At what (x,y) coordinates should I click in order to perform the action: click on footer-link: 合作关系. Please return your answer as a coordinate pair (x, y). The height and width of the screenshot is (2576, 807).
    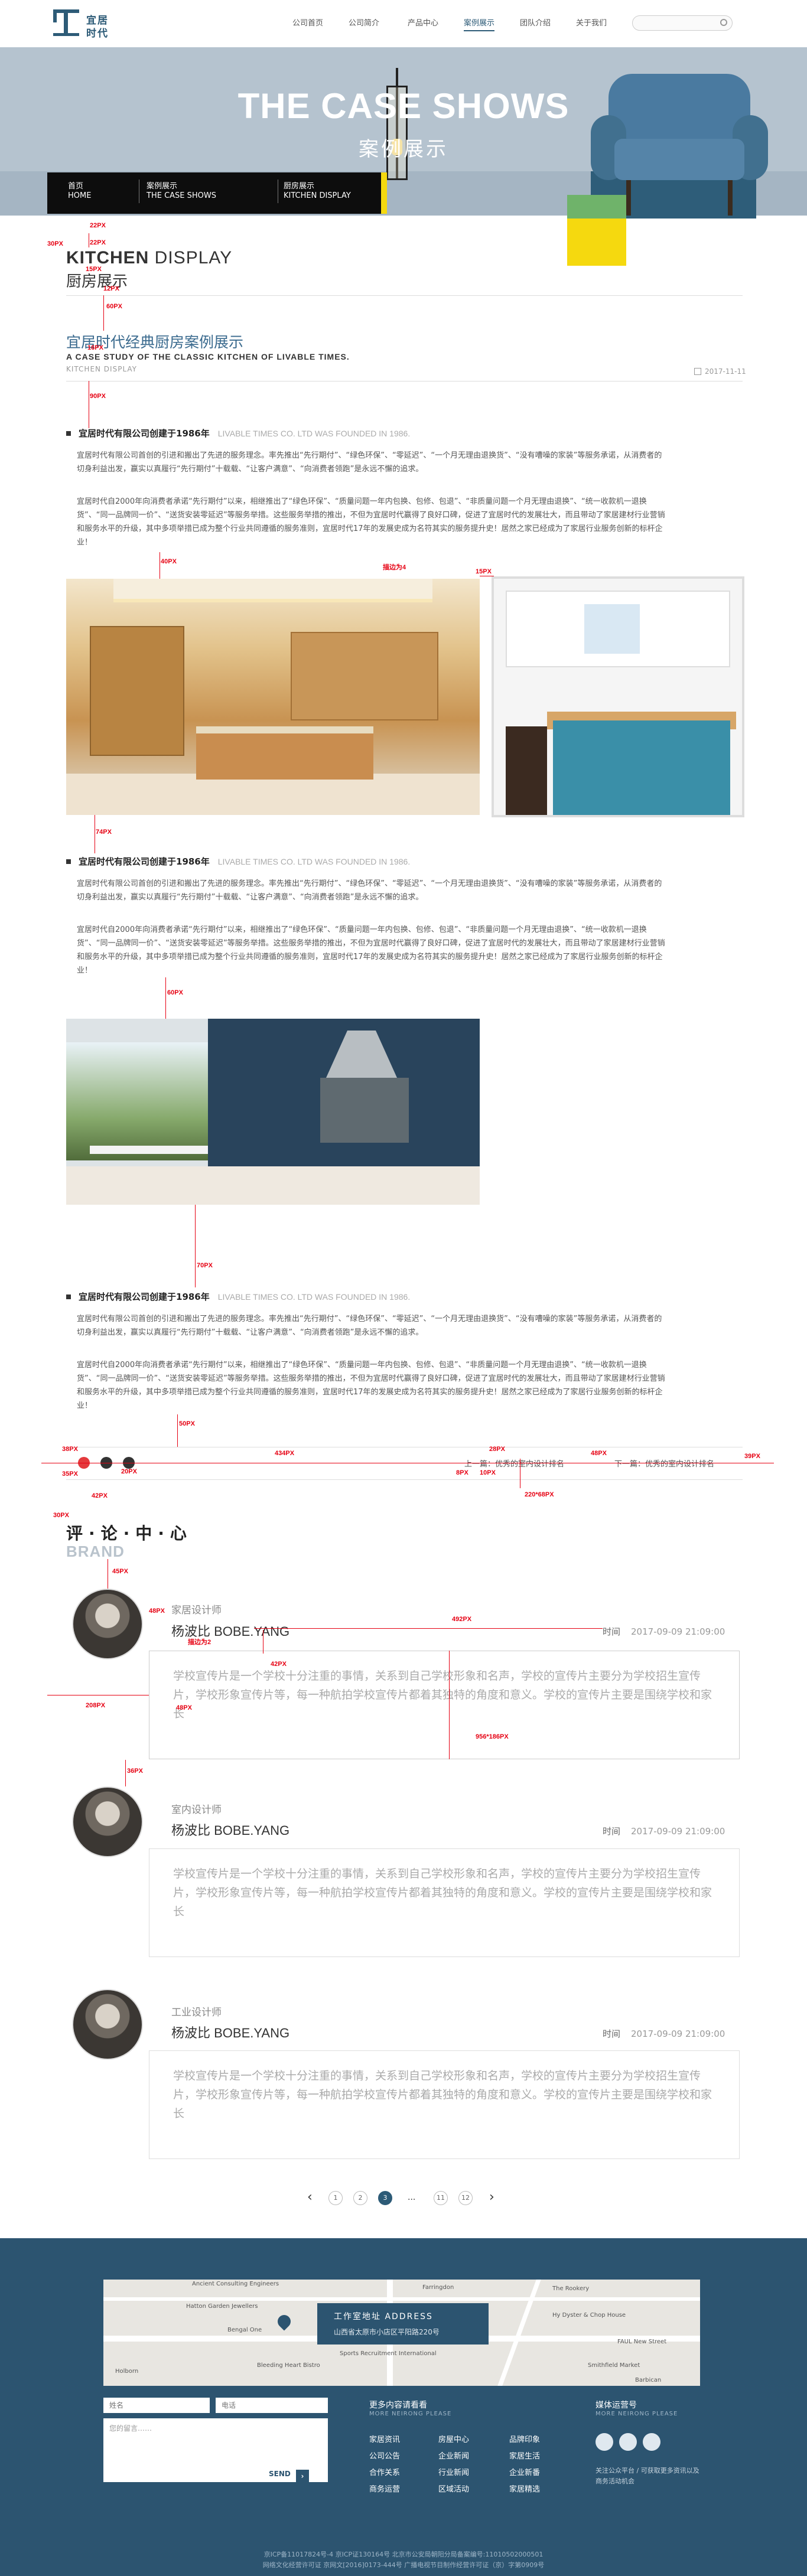
    Looking at the image, I should click on (384, 2471).